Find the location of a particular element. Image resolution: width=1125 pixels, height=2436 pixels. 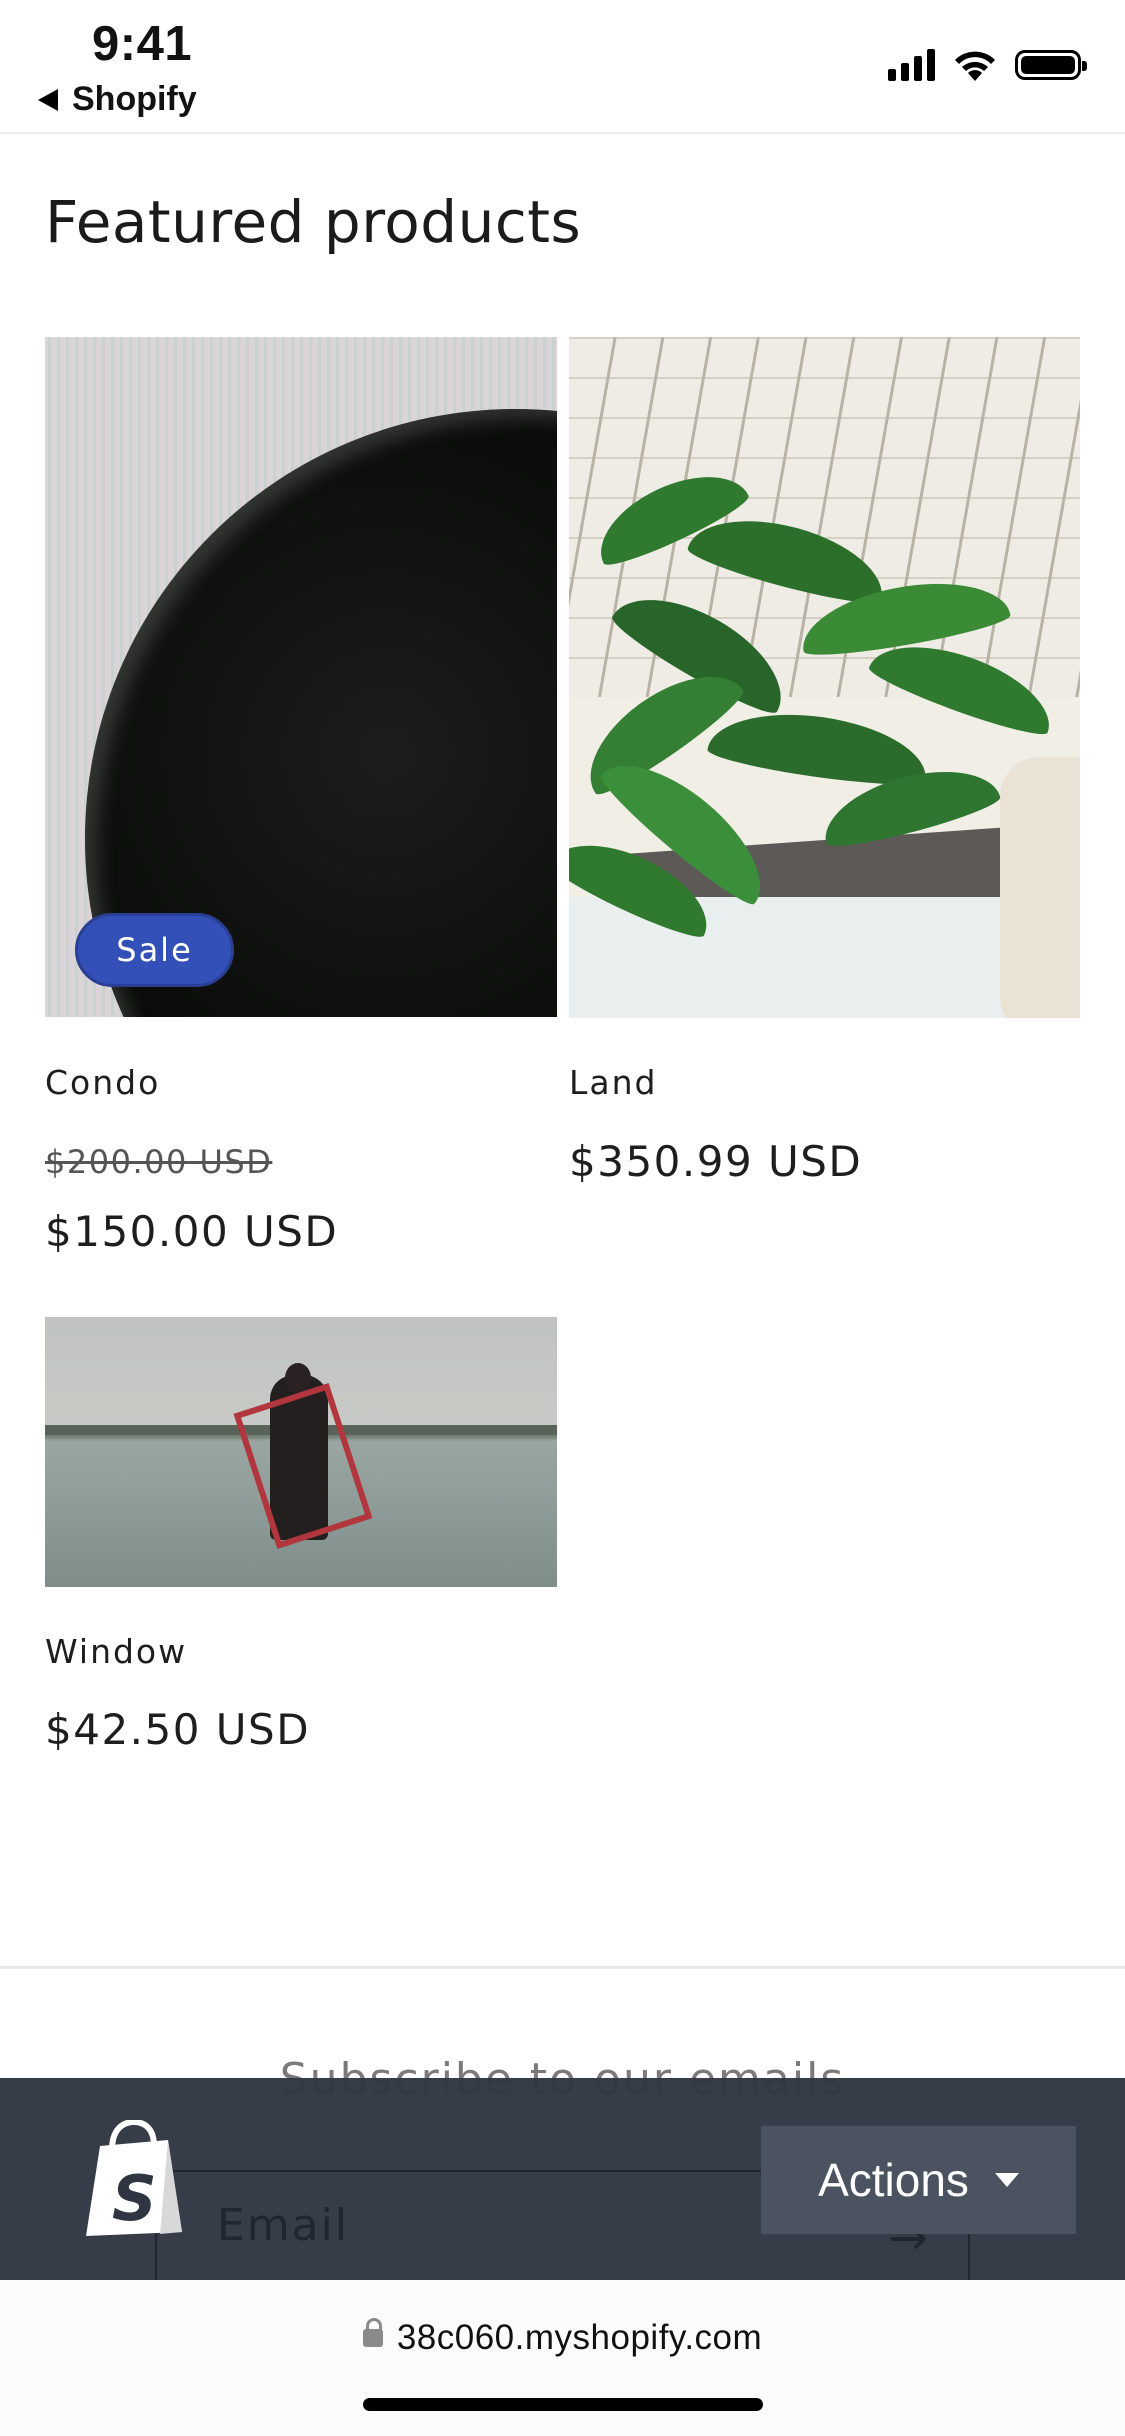

section-divider is located at coordinates (562, 1967).